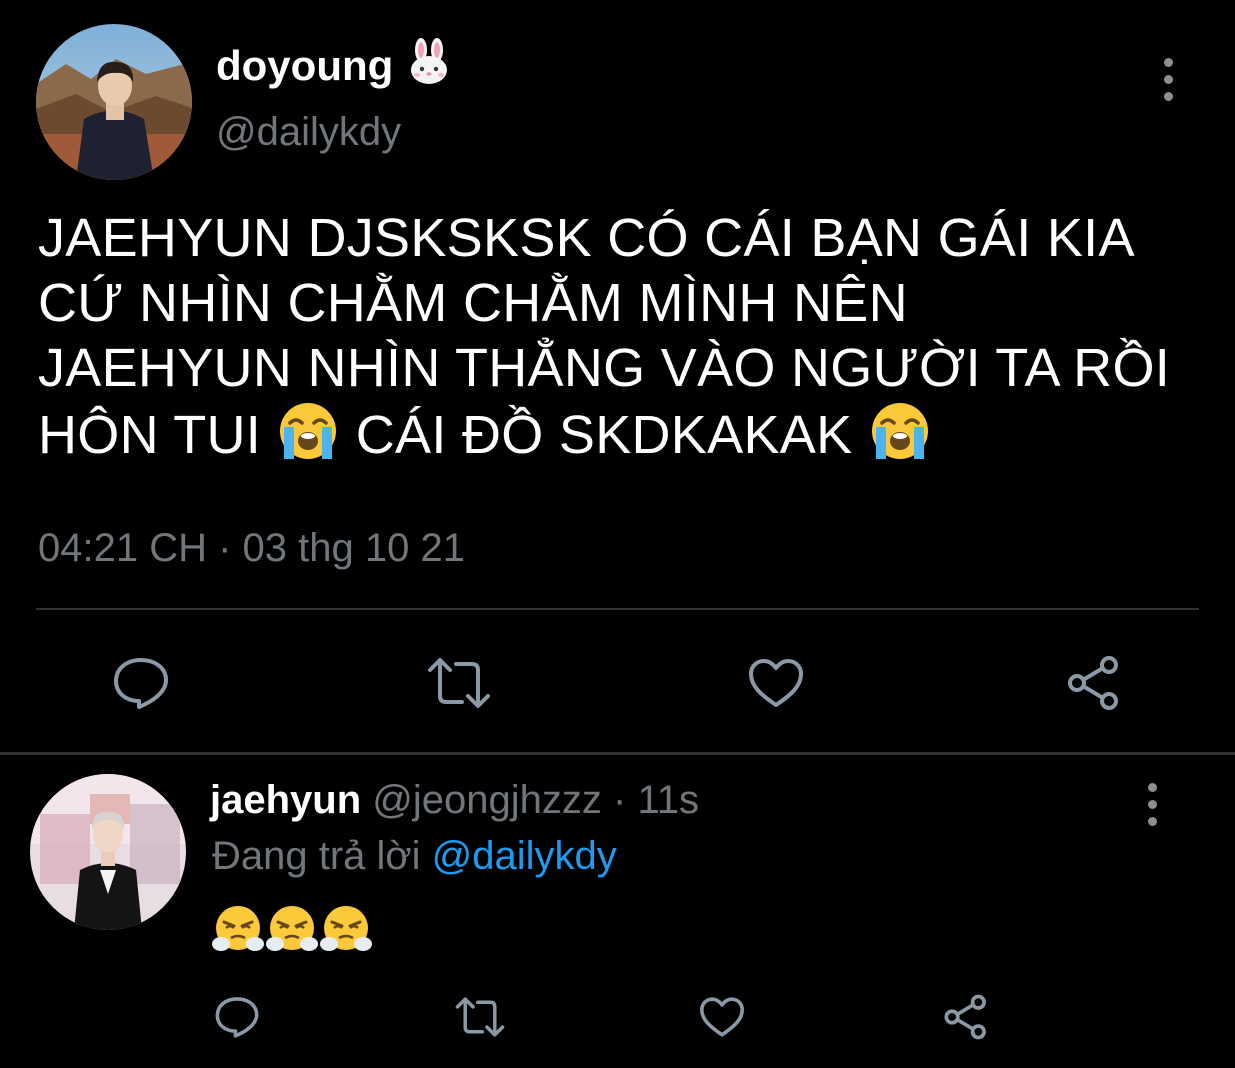 The image size is (1235, 1068). Describe the element at coordinates (617, 609) in the screenshot. I see `divider` at that location.